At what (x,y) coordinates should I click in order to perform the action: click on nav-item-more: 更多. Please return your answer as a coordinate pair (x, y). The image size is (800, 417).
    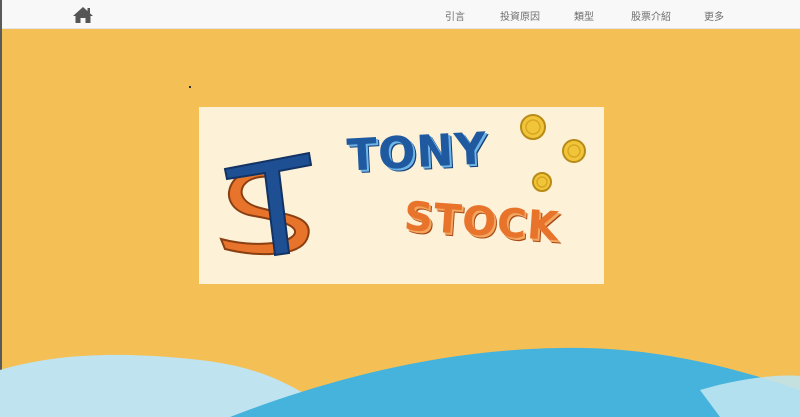
    Looking at the image, I should click on (714, 15).